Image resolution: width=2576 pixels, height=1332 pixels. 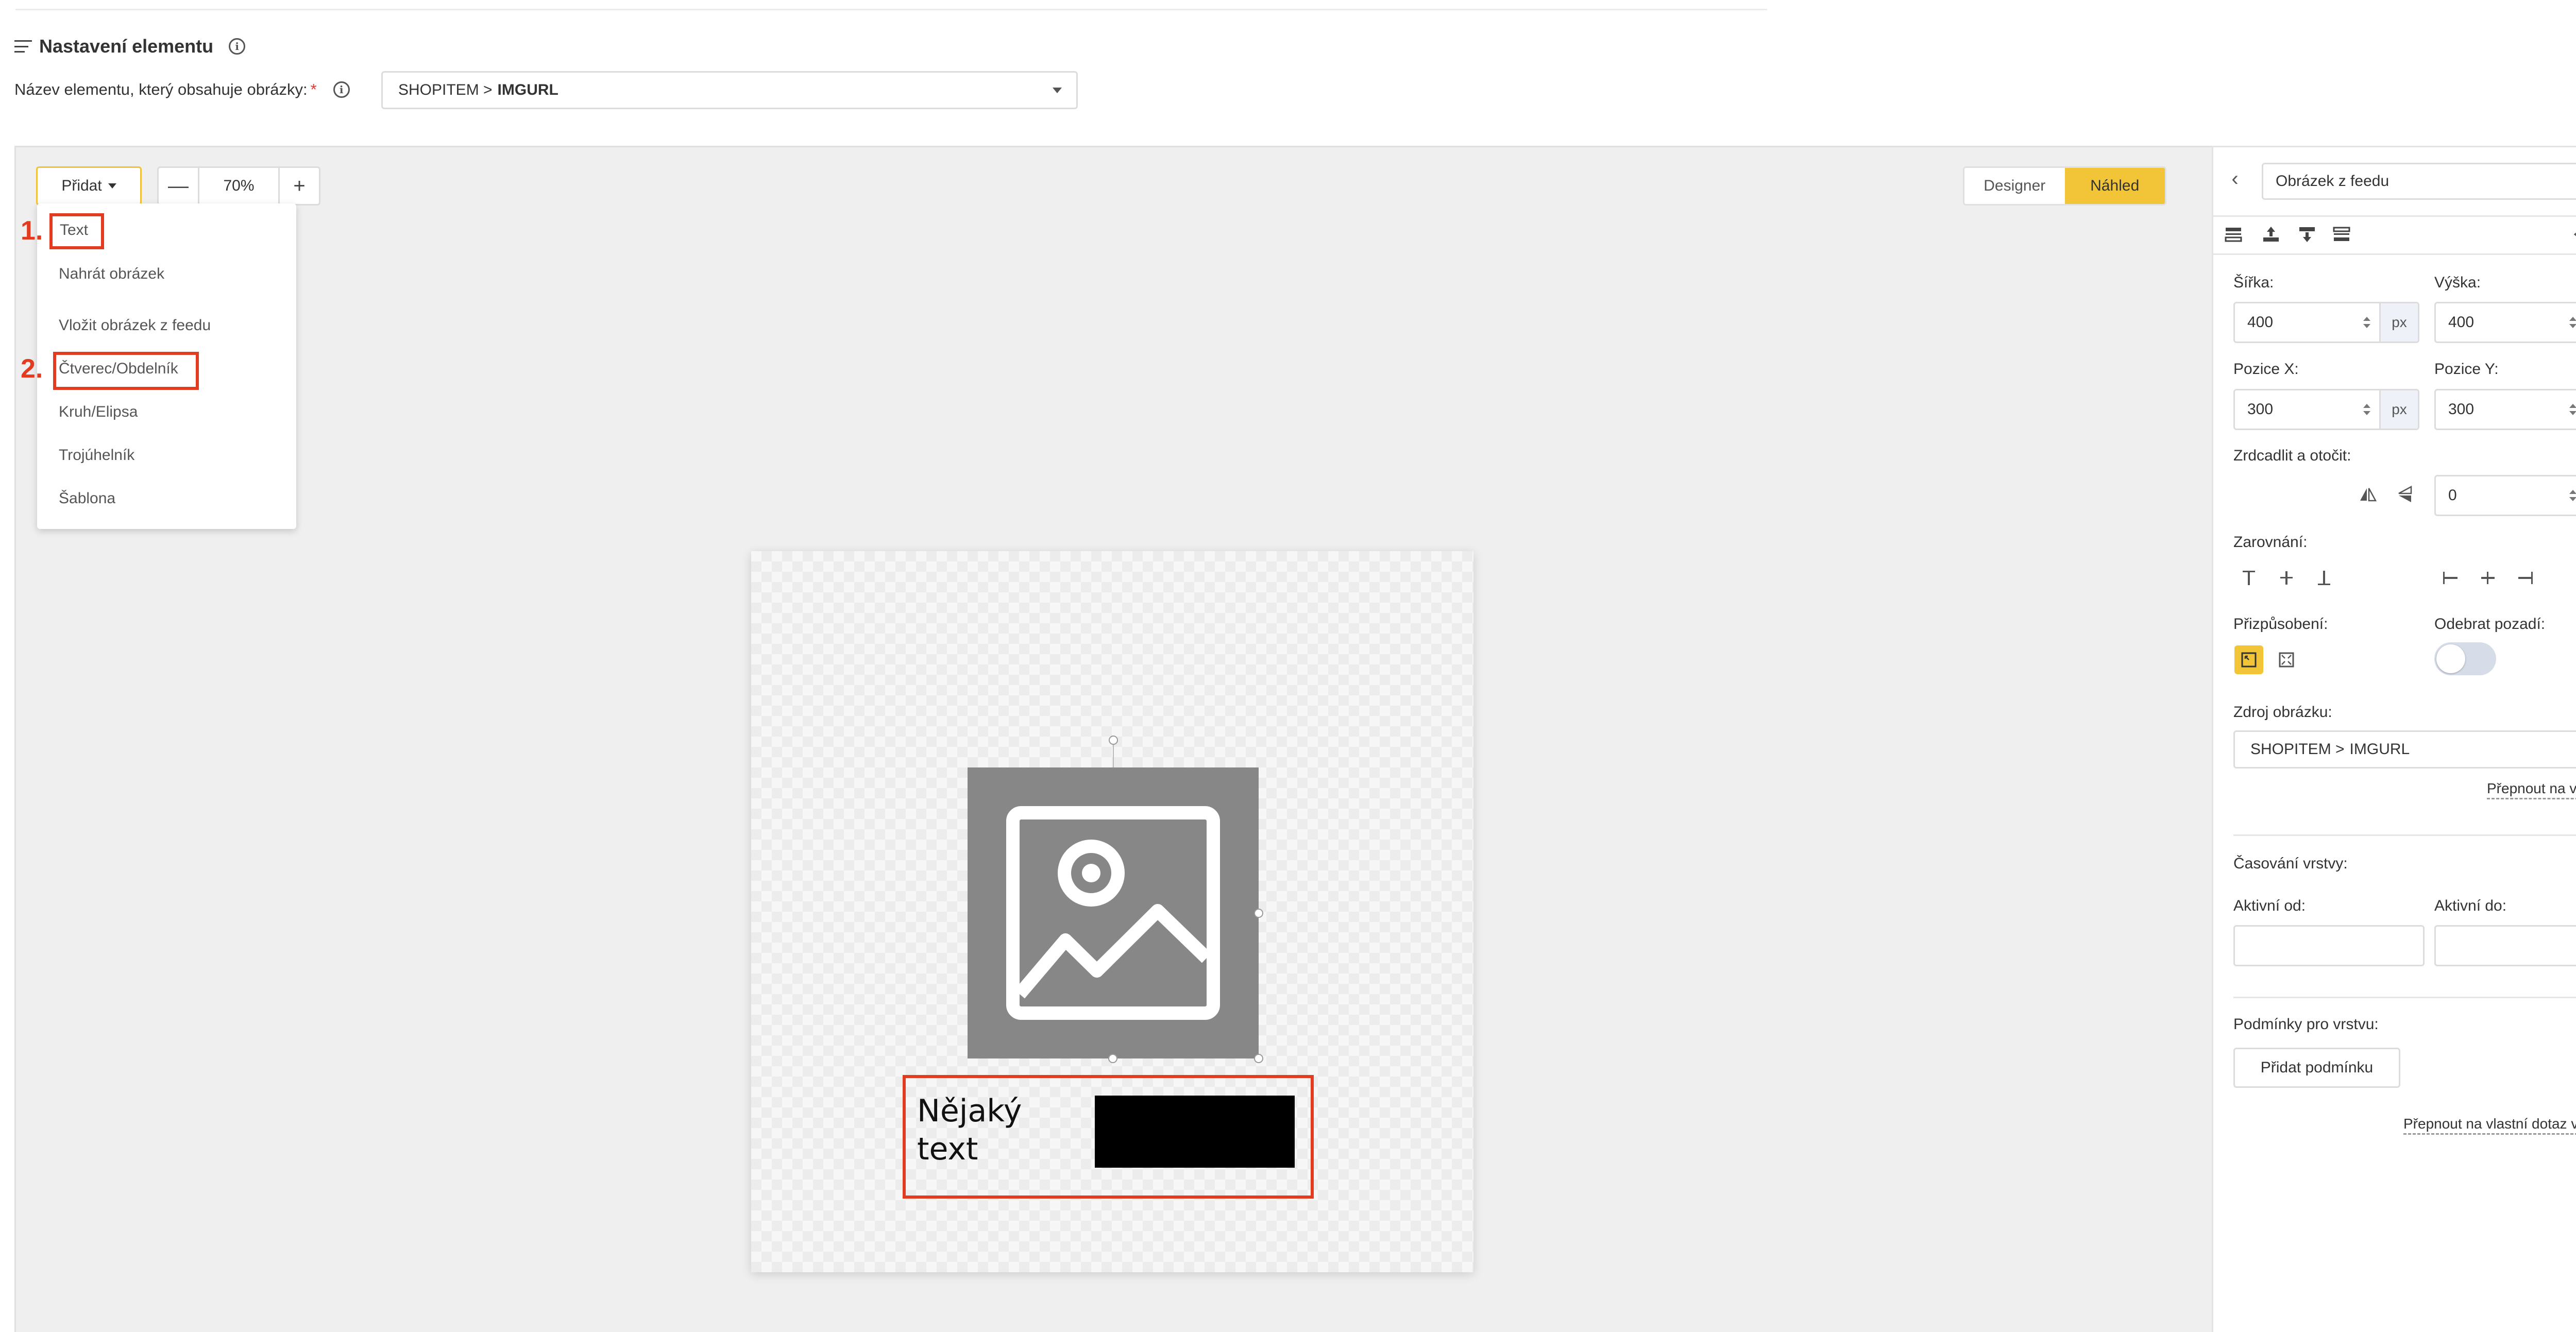 What do you see at coordinates (2574, 234) in the screenshot?
I see `eye-icon` at bounding box center [2574, 234].